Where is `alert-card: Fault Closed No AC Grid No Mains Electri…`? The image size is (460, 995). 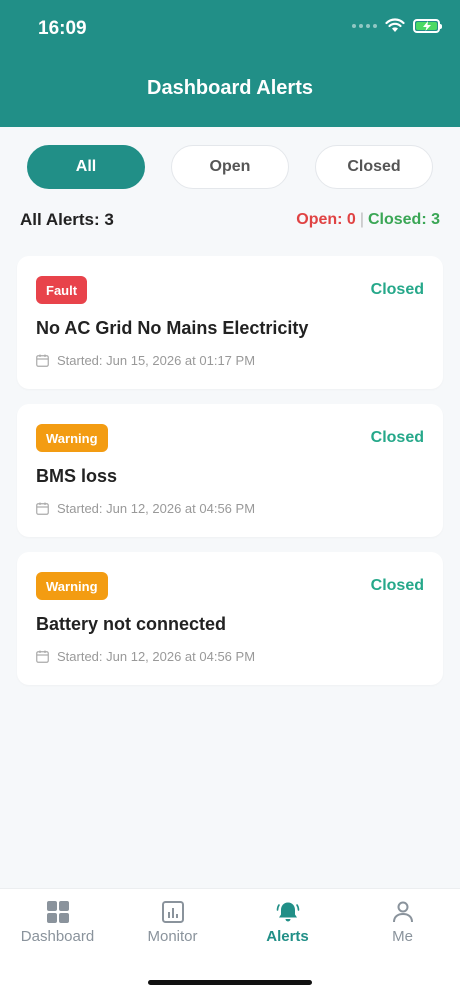 alert-card: Fault Closed No AC Grid No Mains Electri… is located at coordinates (230, 322).